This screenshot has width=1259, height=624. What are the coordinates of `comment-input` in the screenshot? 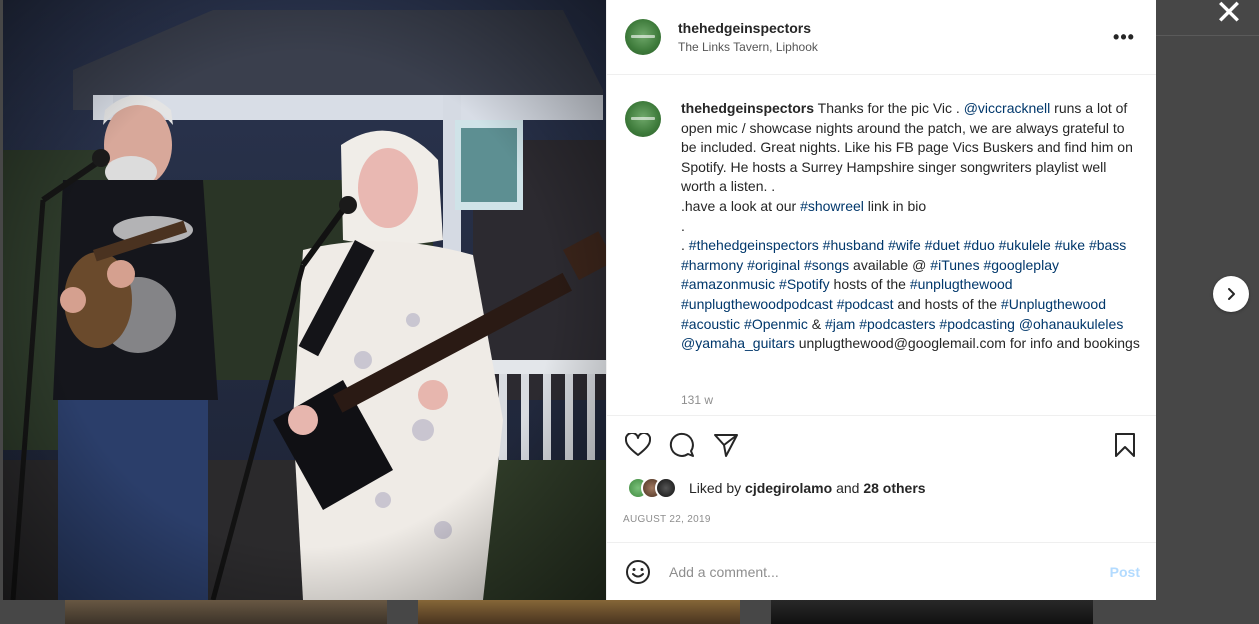 It's located at (889, 571).